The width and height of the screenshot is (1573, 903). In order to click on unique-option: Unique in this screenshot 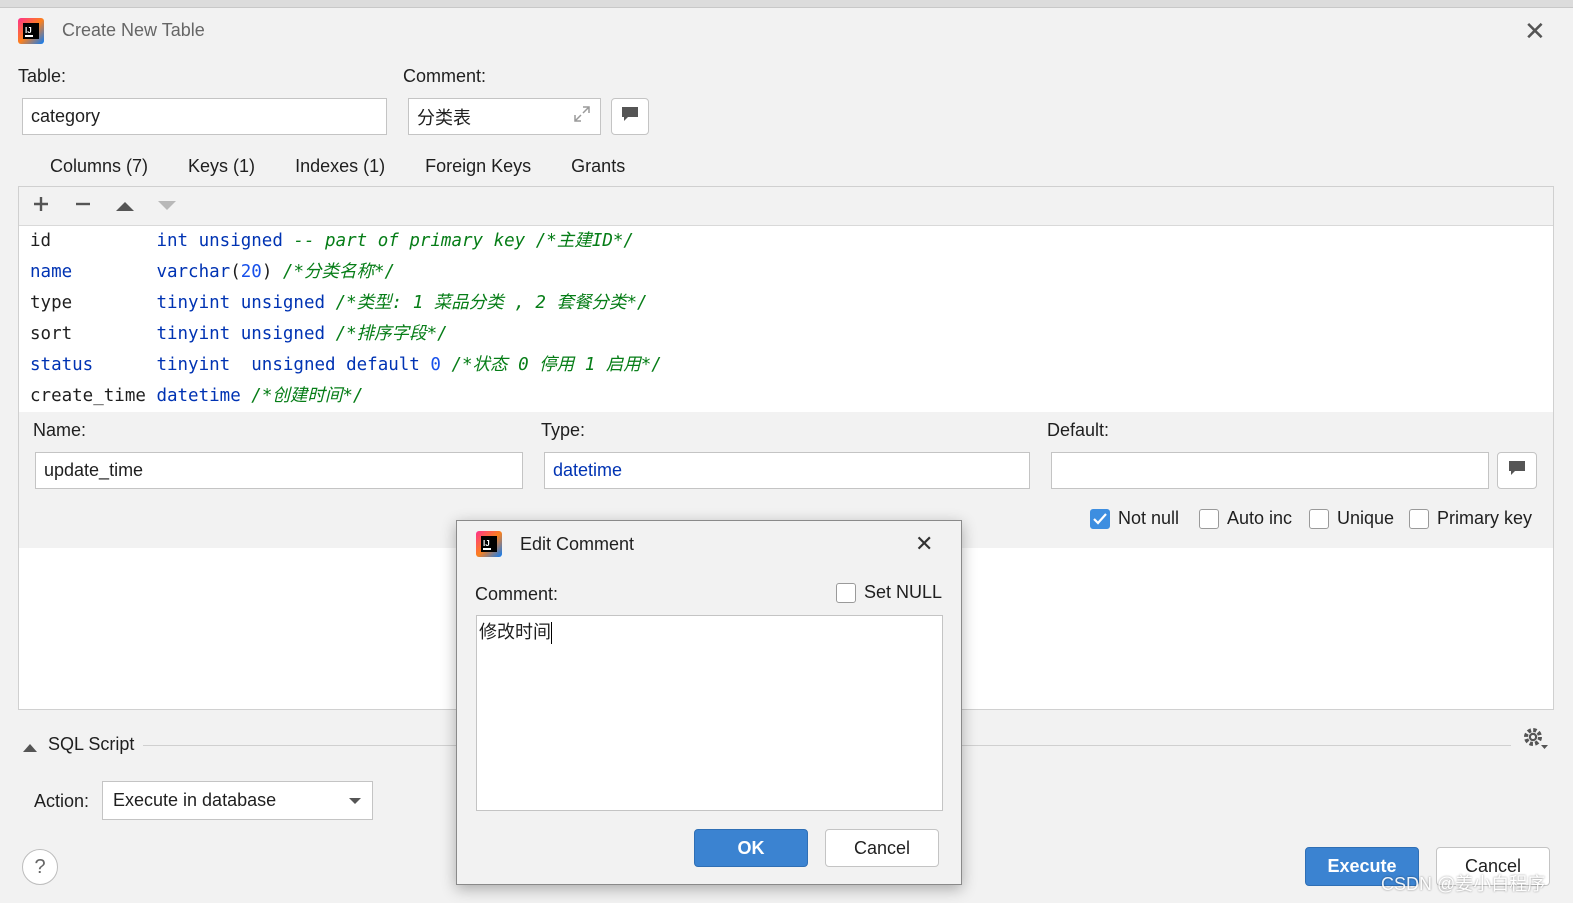, I will do `click(1351, 518)`.